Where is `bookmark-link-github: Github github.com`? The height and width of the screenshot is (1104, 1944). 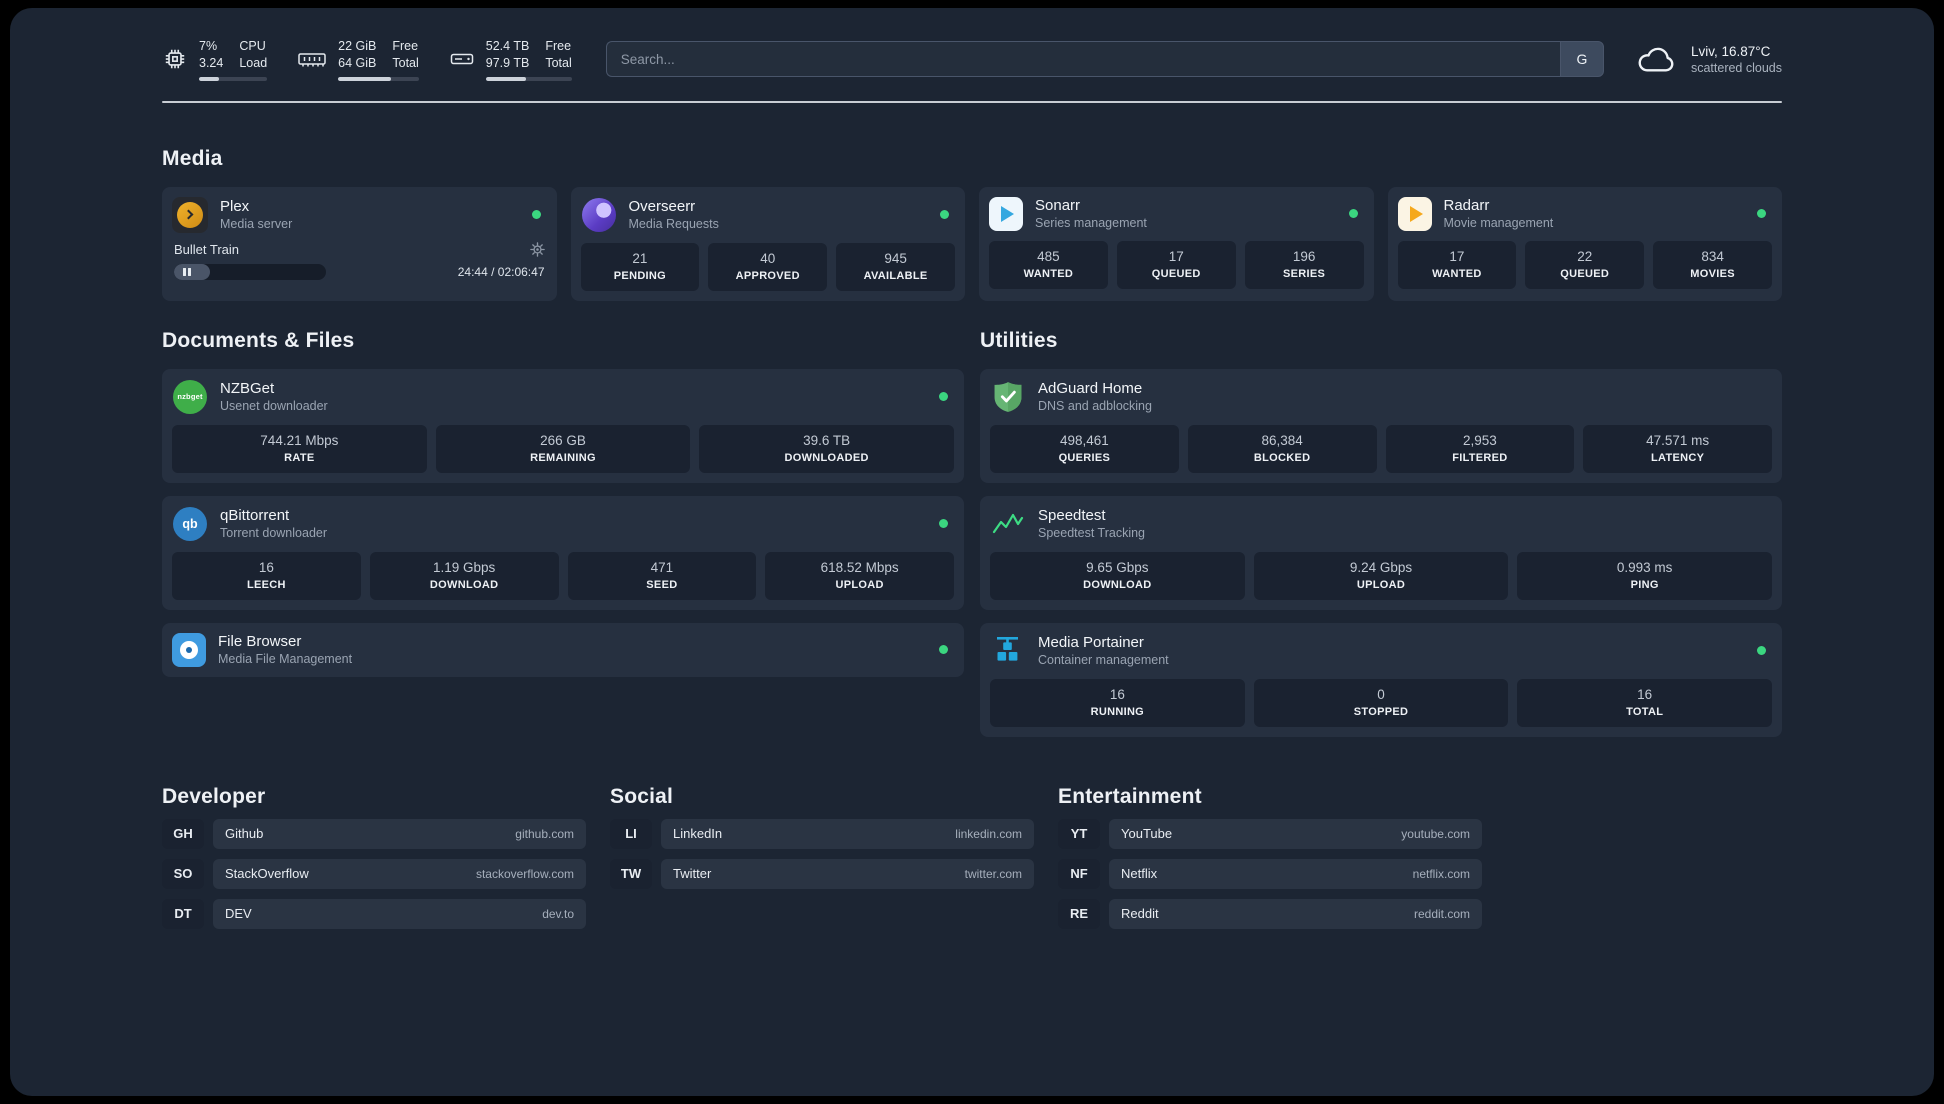 bookmark-link-github: Github github.com is located at coordinates (399, 833).